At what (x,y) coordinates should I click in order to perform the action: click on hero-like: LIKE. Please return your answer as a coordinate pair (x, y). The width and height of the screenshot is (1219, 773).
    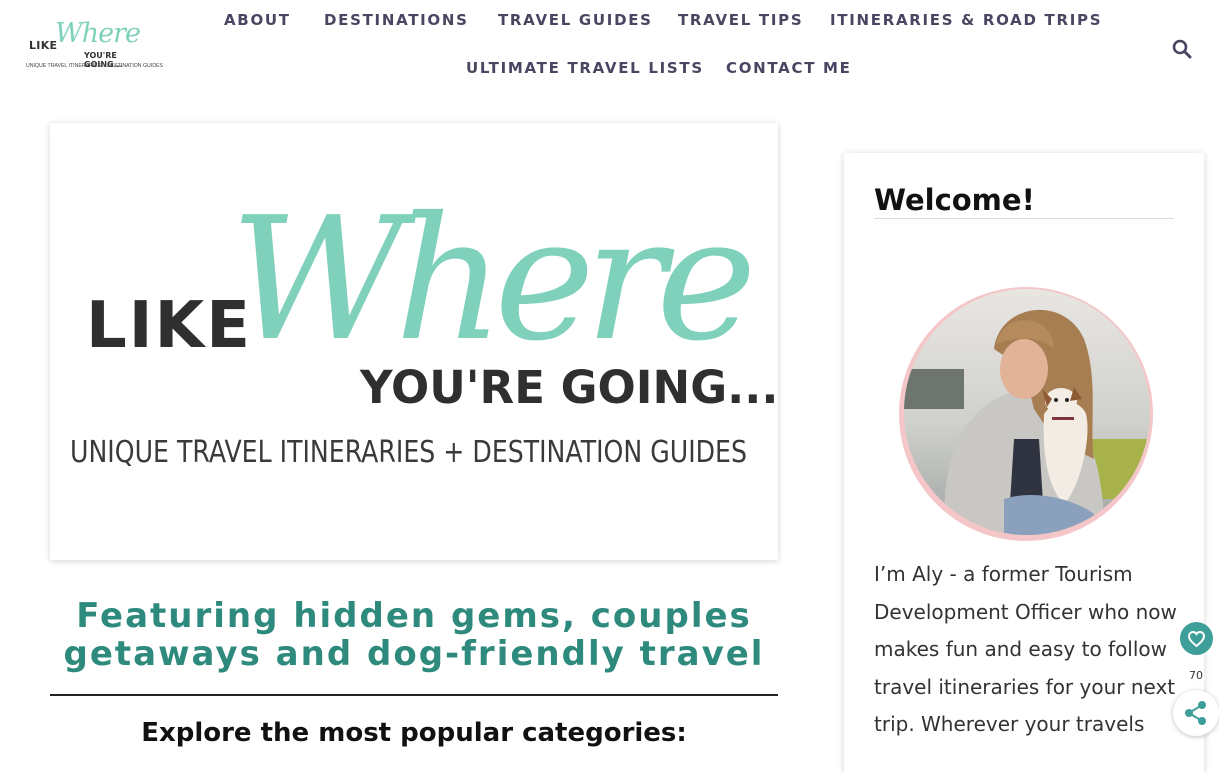
    Looking at the image, I should click on (169, 326).